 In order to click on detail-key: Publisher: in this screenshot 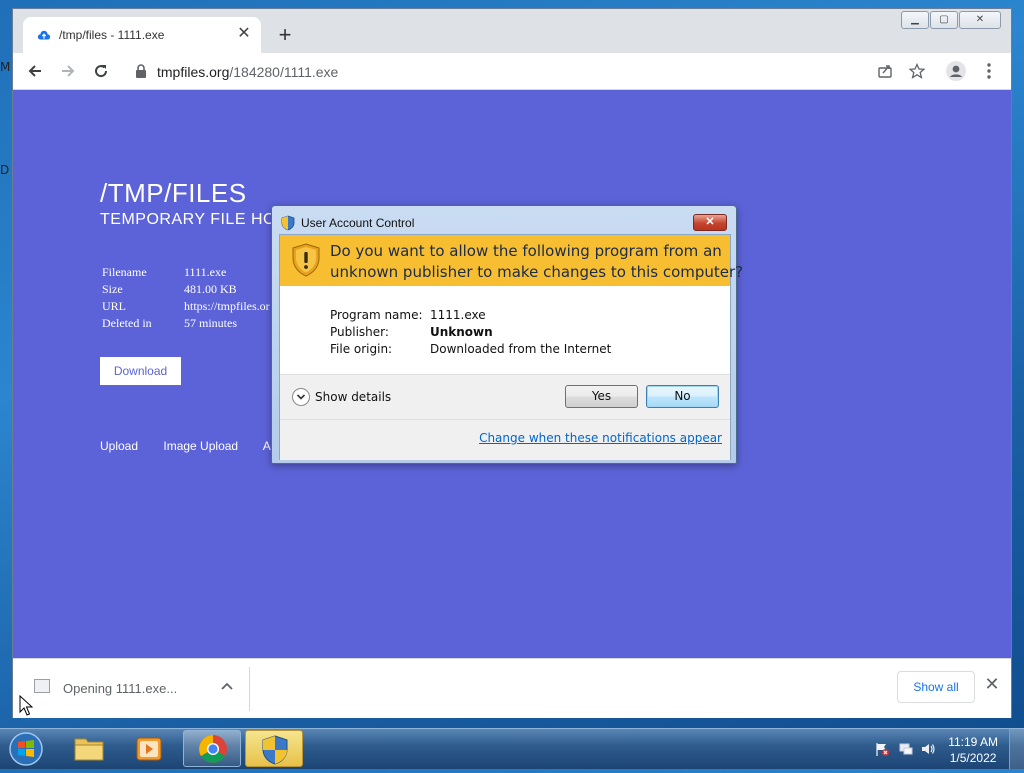, I will do `click(359, 332)`.